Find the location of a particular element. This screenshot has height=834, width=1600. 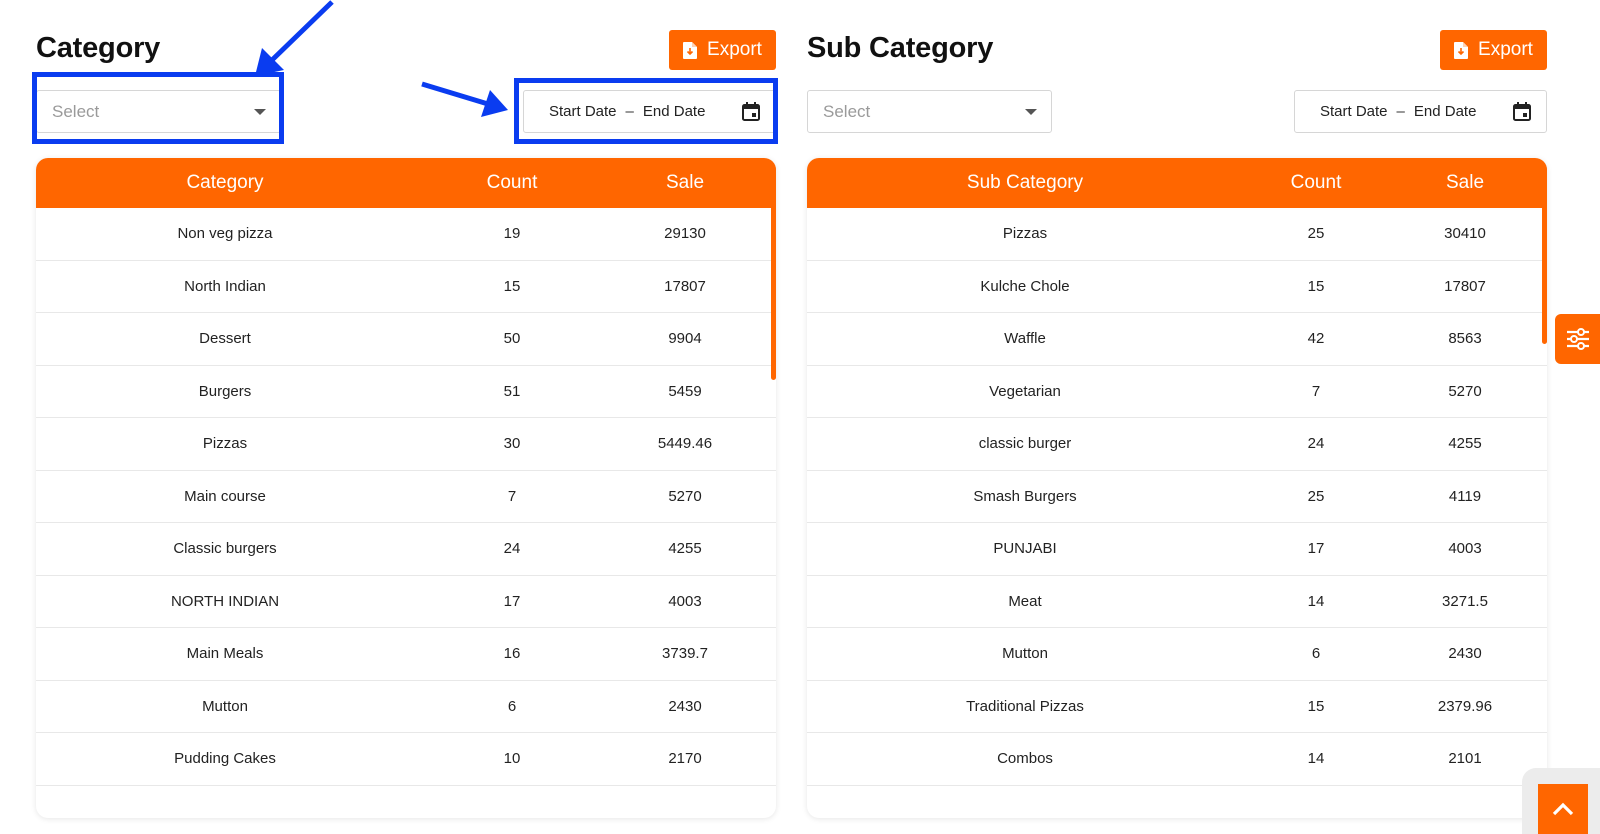

cell-sale: 2101 is located at coordinates (1465, 759).